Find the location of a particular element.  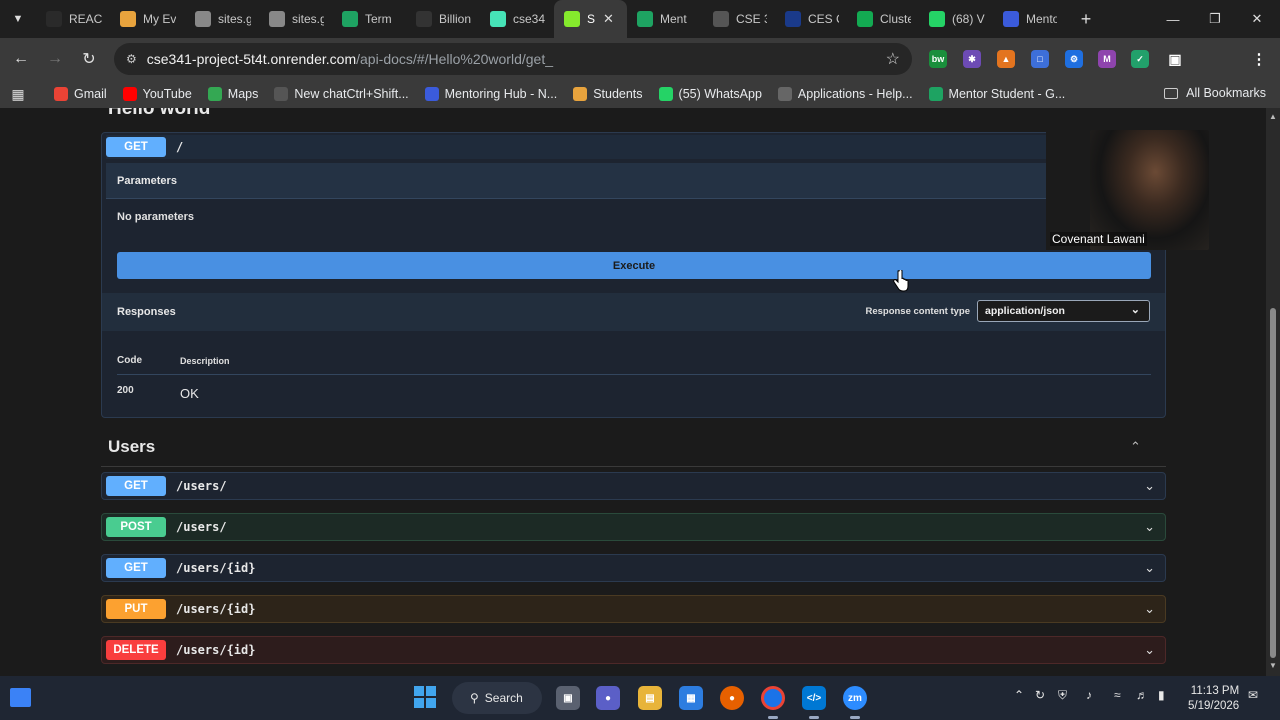

reload-icon: ↻ is located at coordinates (89, 59).